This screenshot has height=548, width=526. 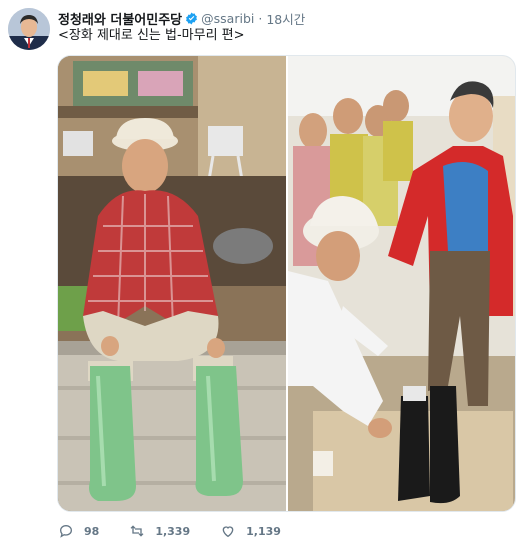 What do you see at coordinates (137, 531) in the screenshot?
I see `retweet-icon` at bounding box center [137, 531].